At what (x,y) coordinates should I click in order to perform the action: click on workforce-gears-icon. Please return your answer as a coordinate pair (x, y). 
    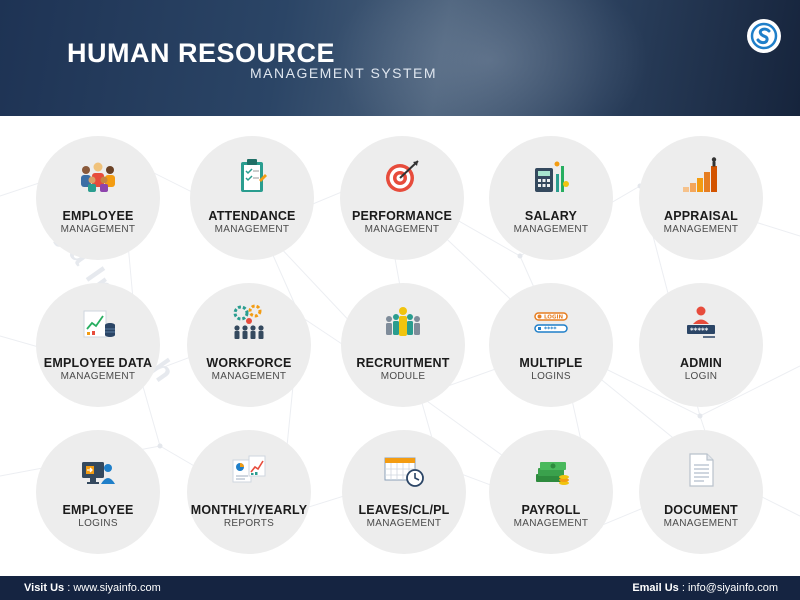
    Looking at the image, I should click on (248, 321).